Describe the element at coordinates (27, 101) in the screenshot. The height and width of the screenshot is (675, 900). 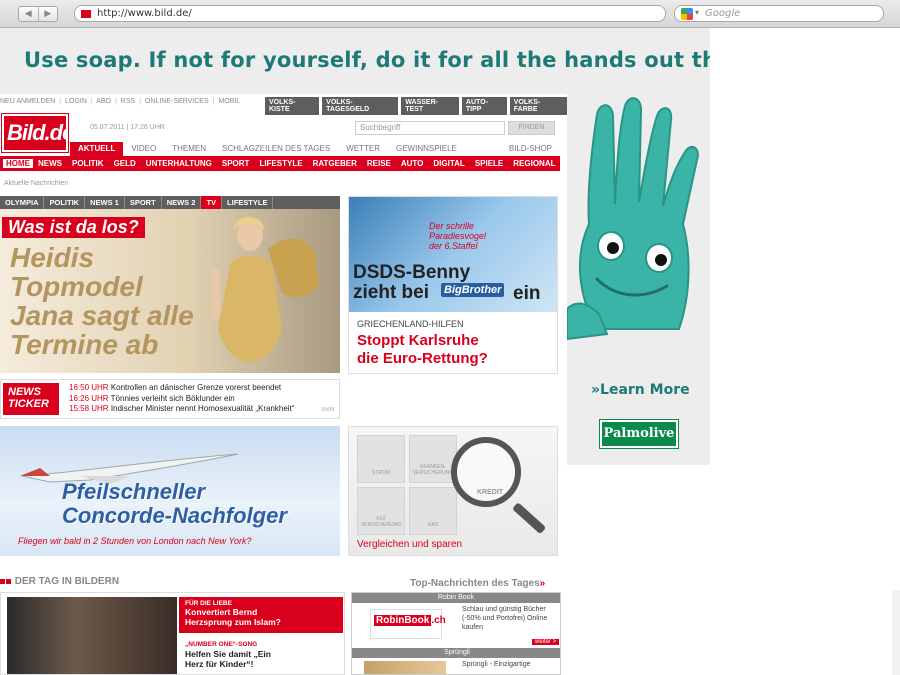
I see `top-link: NEU ANMELDEN` at that location.